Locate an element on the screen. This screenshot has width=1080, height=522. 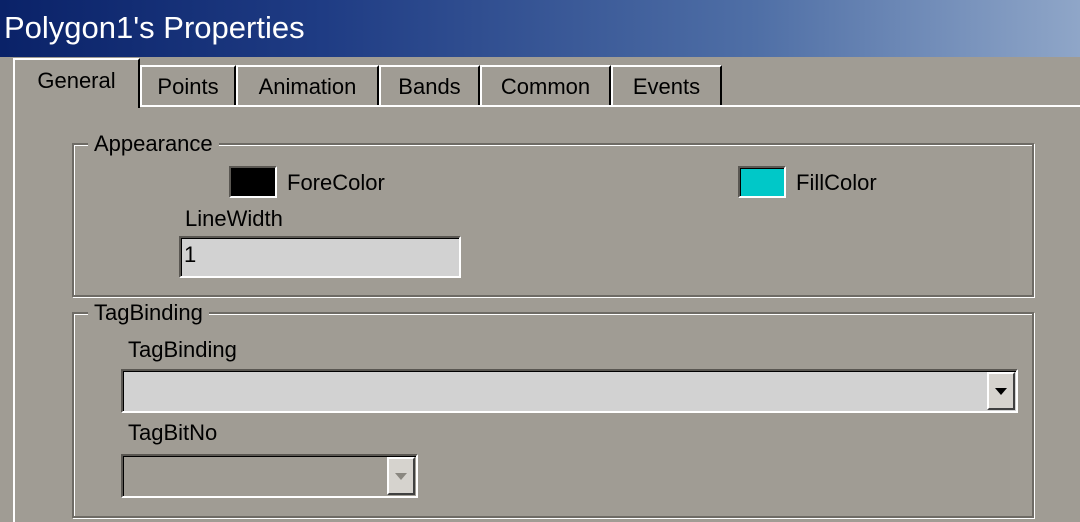
tab-animation: Animation is located at coordinates (307, 85).